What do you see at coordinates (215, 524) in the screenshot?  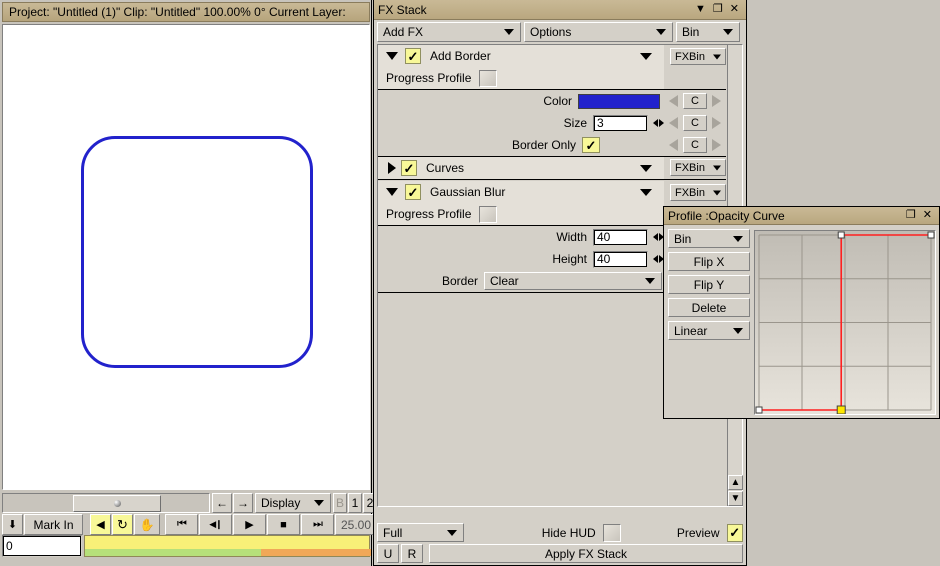 I see `step-back-button: ◀❙` at bounding box center [215, 524].